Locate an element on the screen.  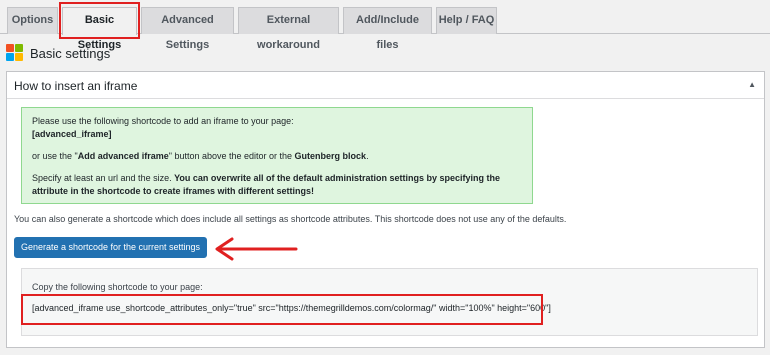
pointer-arrow-icon is located at coordinates (256, 249).